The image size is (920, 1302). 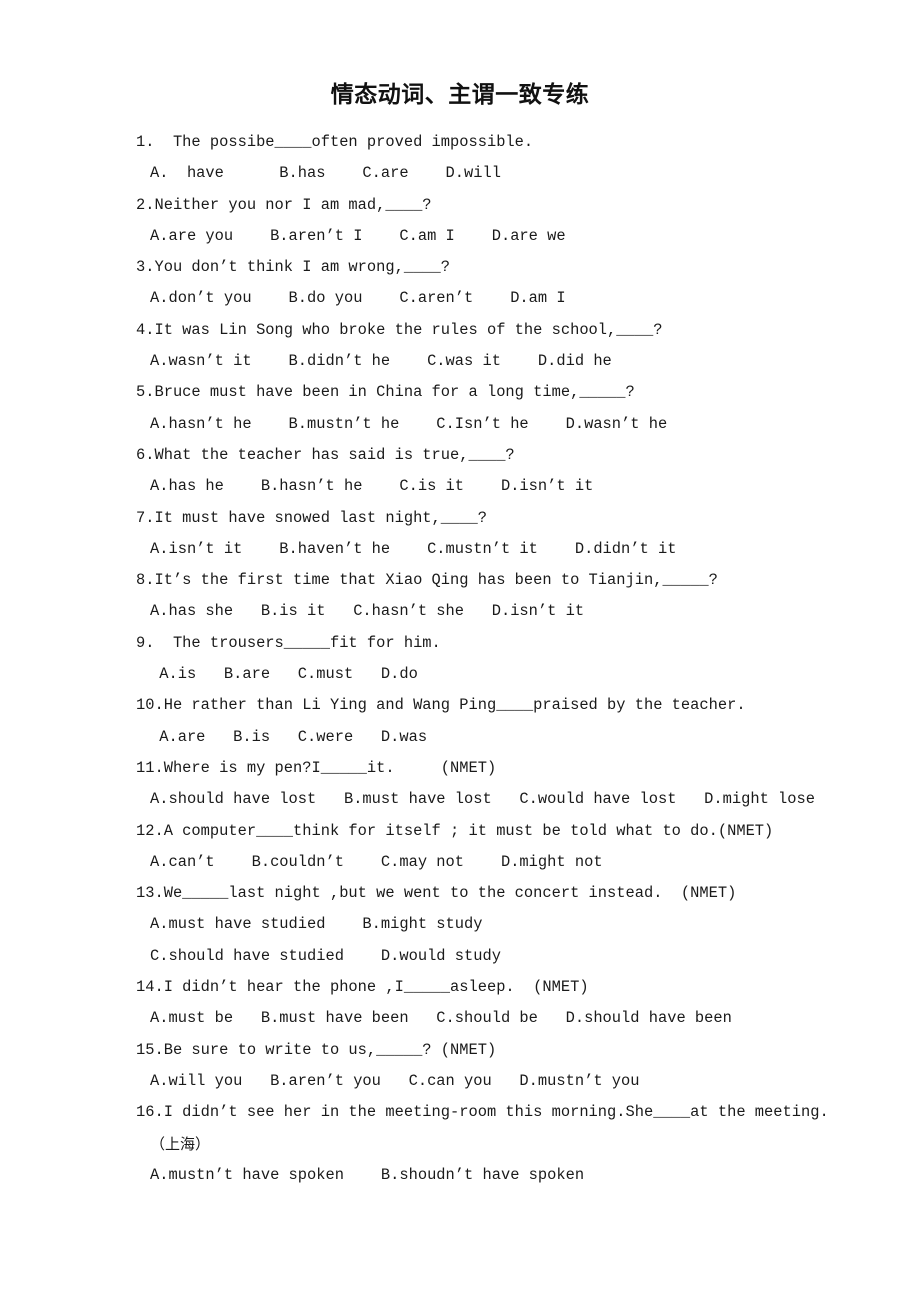 I want to click on question-stem: 3.You don’t think I am wrong,____?, so click(x=293, y=267).